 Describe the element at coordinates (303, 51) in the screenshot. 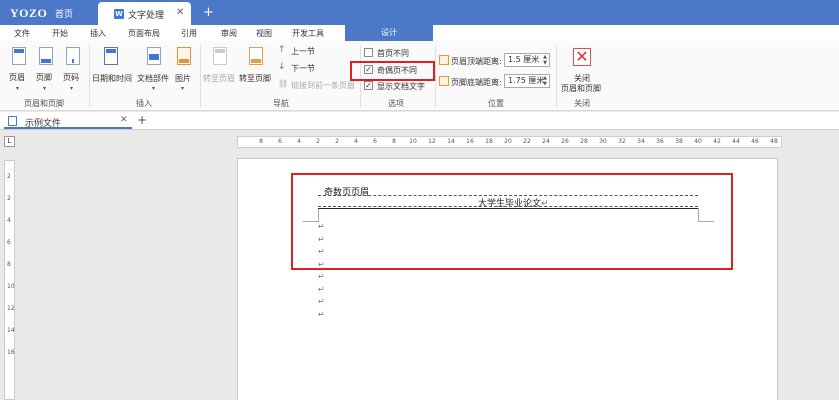

I see `previous-section-label: 上一节` at that location.